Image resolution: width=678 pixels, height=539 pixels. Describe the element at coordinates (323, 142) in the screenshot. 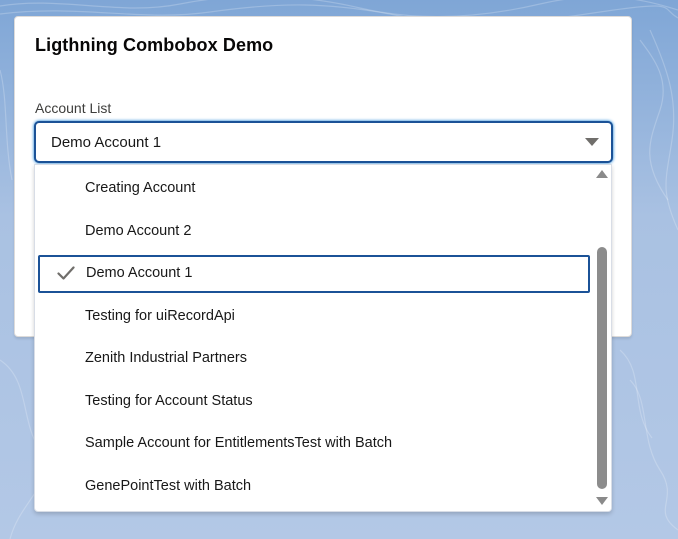

I see `account-list-combobox: Demo Account 1` at that location.